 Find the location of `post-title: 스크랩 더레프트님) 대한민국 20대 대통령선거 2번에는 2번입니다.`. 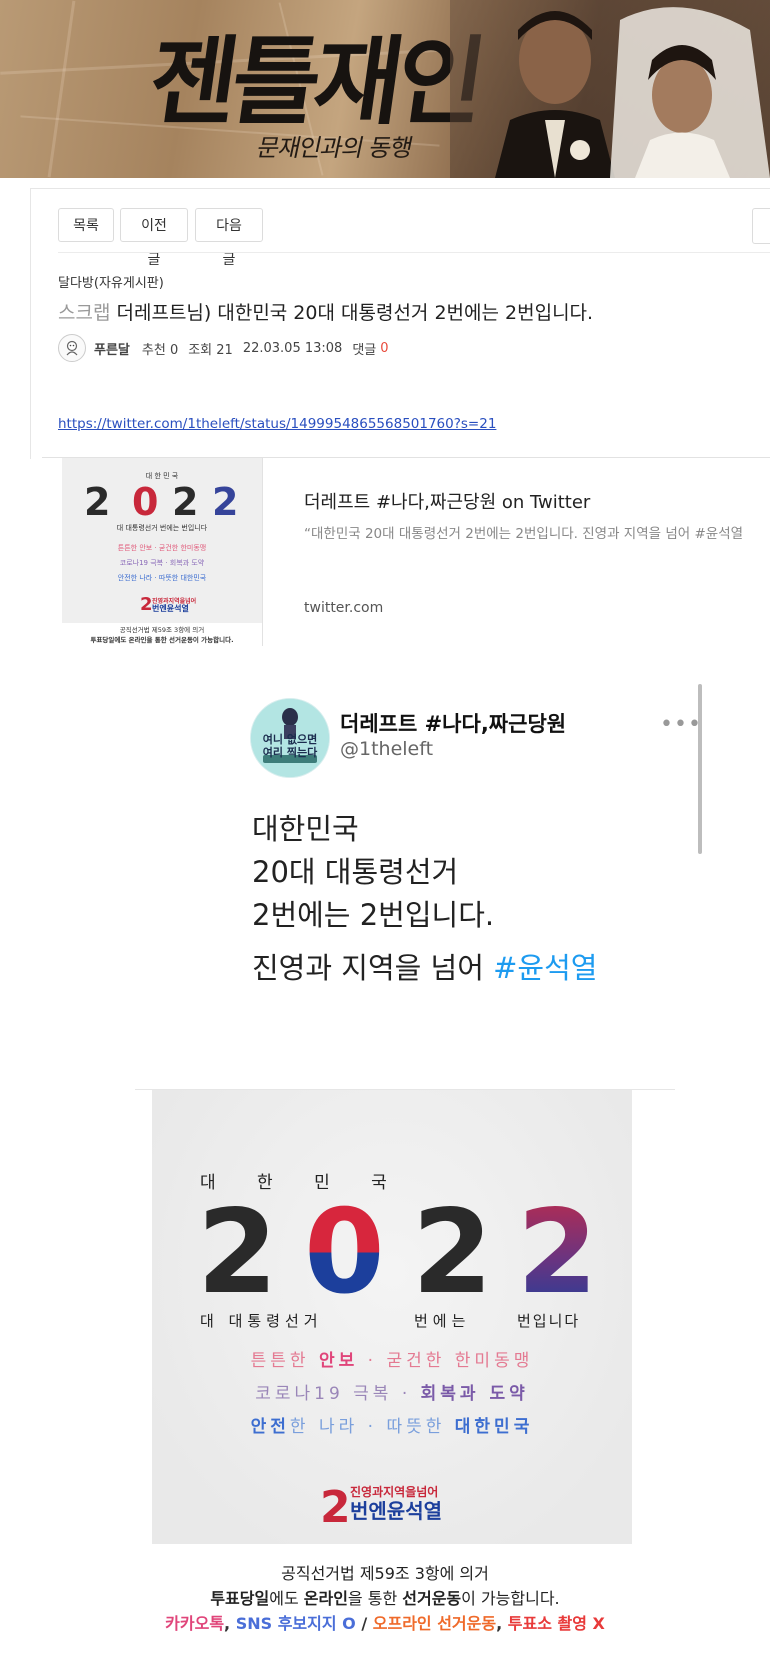

post-title: 스크랩 더레프트님) 대한민국 20대 대통령선거 2번에는 2번입니다. is located at coordinates (325, 311).